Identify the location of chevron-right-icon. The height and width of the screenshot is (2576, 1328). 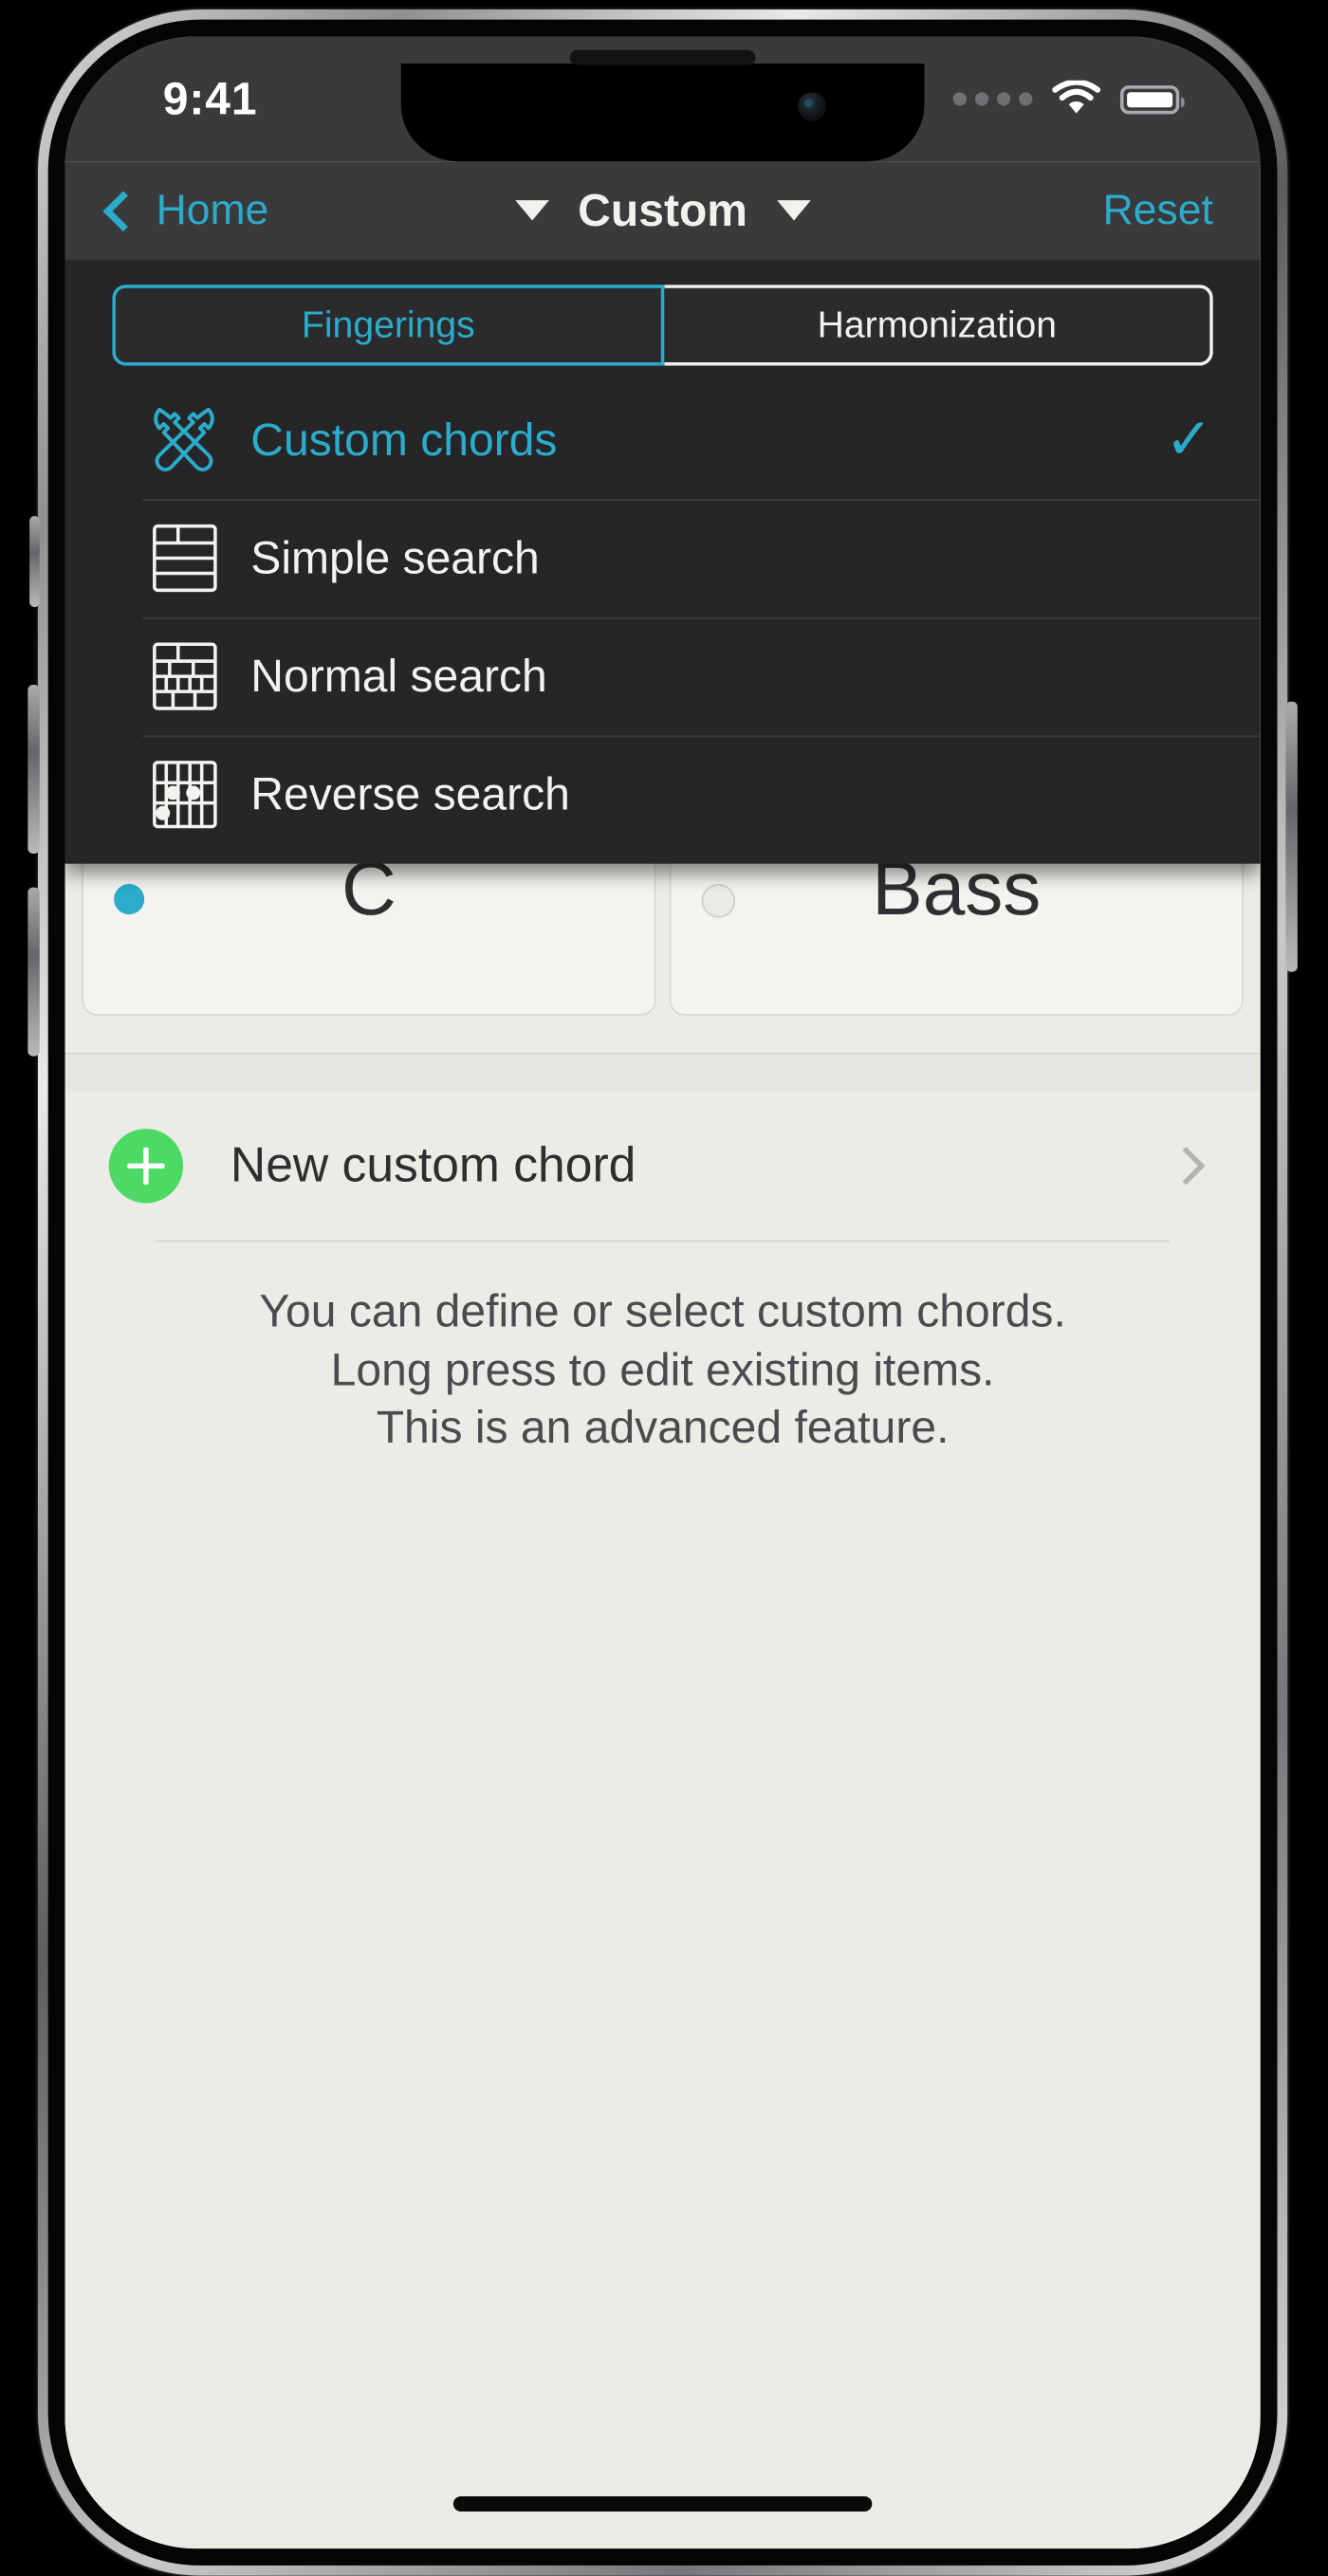
(1186, 1166).